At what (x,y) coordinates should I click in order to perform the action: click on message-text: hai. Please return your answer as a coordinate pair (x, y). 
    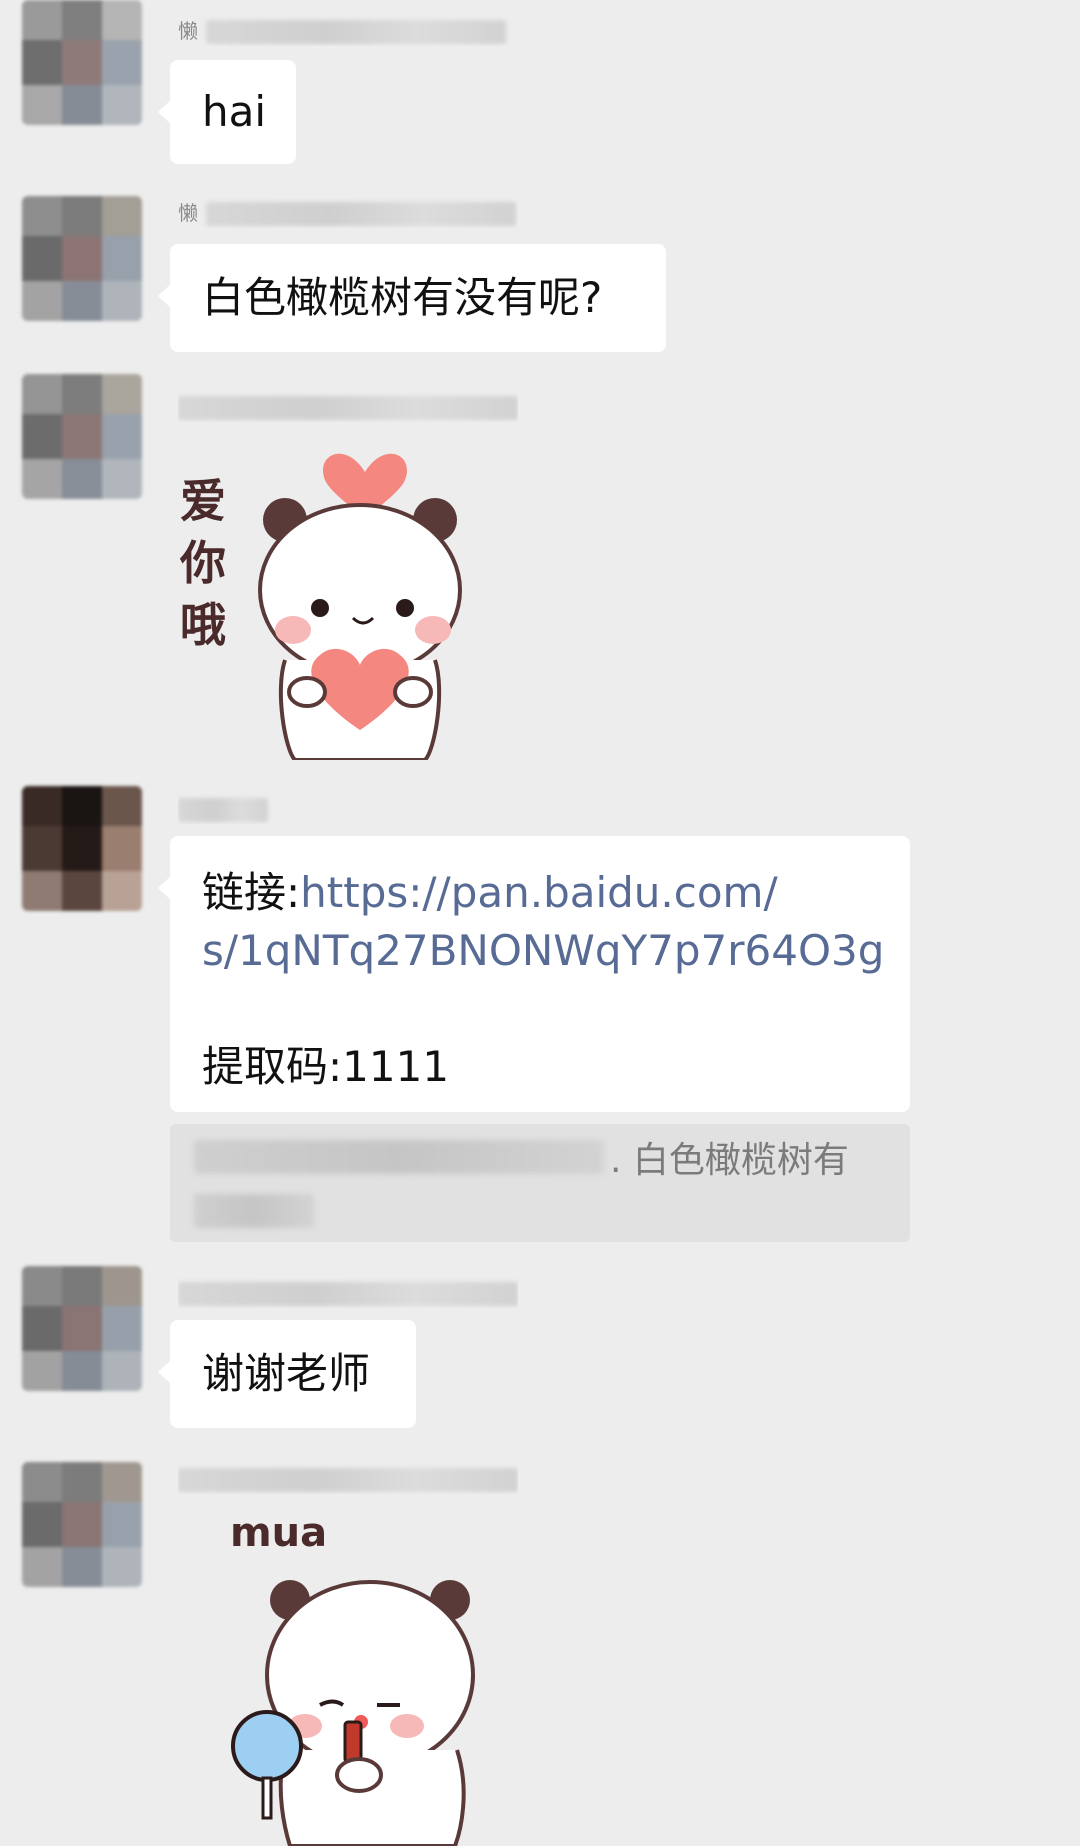
    Looking at the image, I should click on (234, 111).